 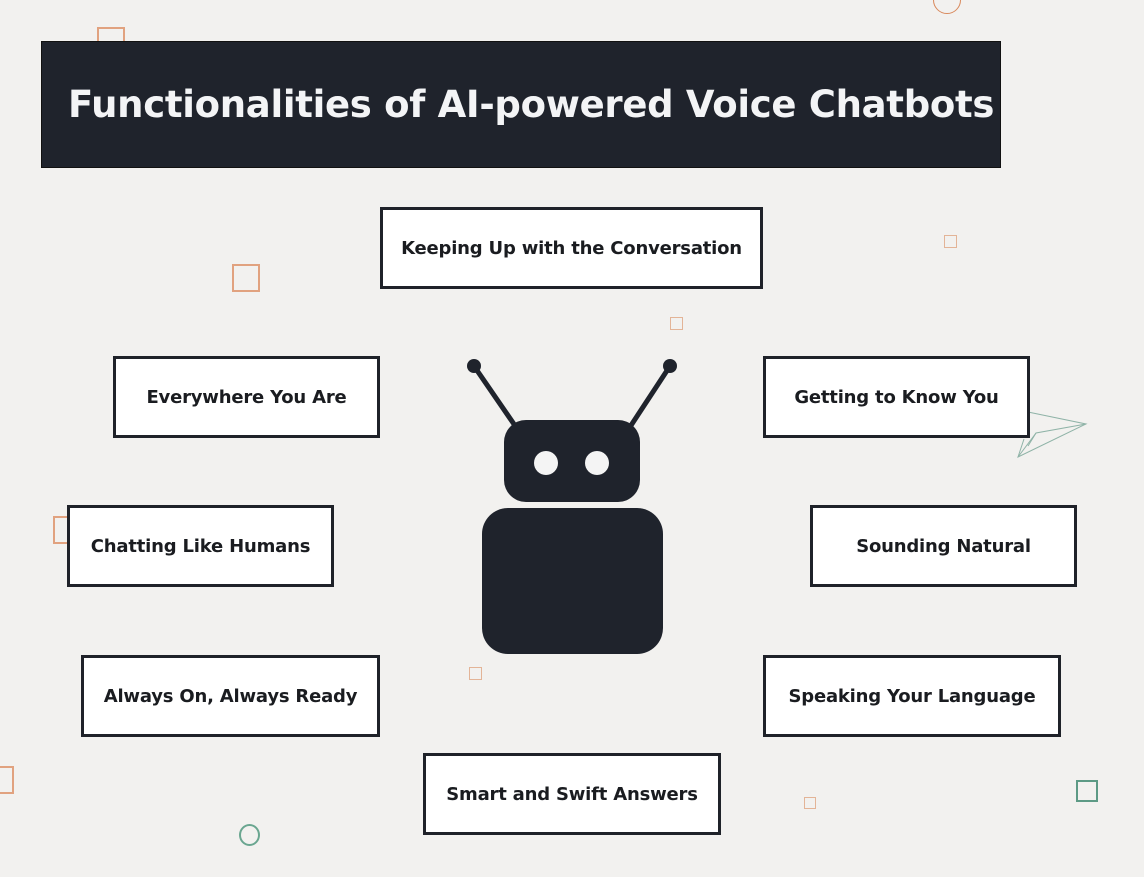 What do you see at coordinates (572, 506) in the screenshot?
I see `robot-icon` at bounding box center [572, 506].